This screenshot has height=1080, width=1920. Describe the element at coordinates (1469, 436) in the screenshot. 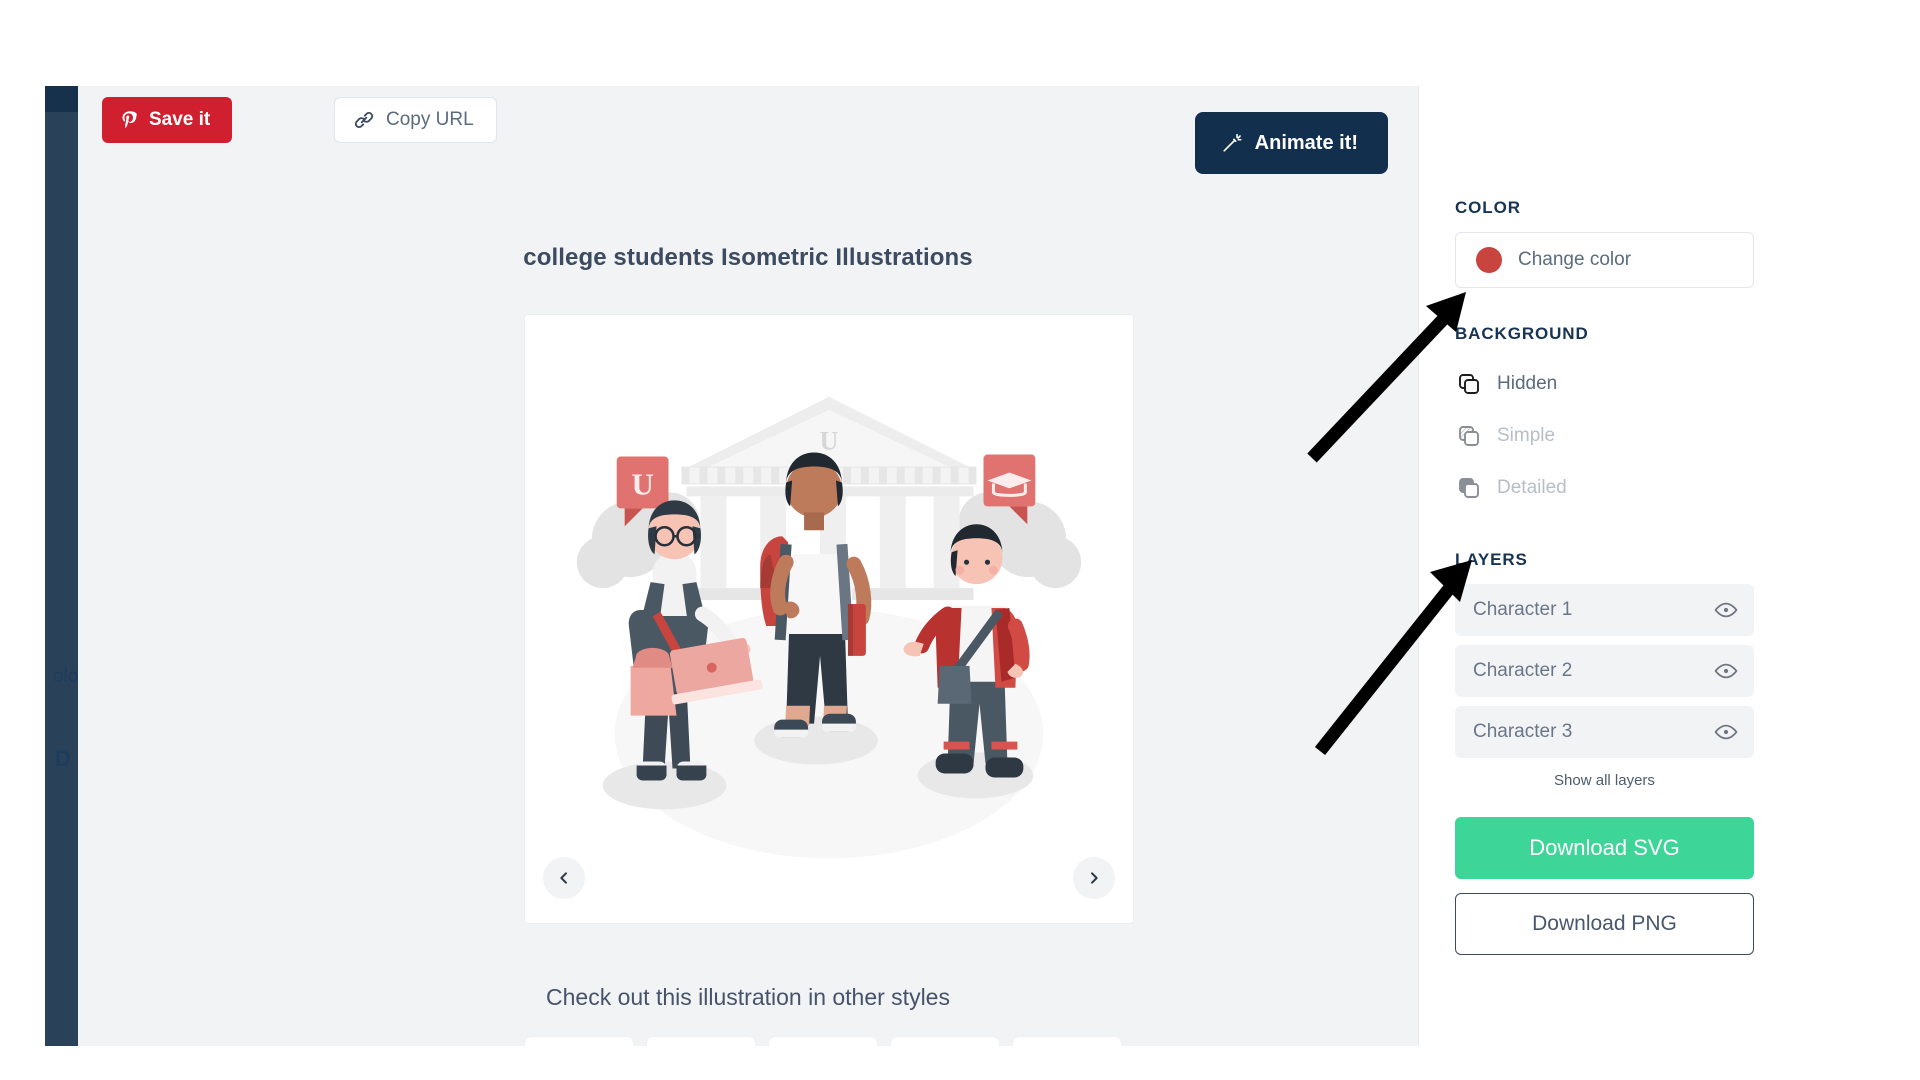

I see `layers-simple-icon` at that location.